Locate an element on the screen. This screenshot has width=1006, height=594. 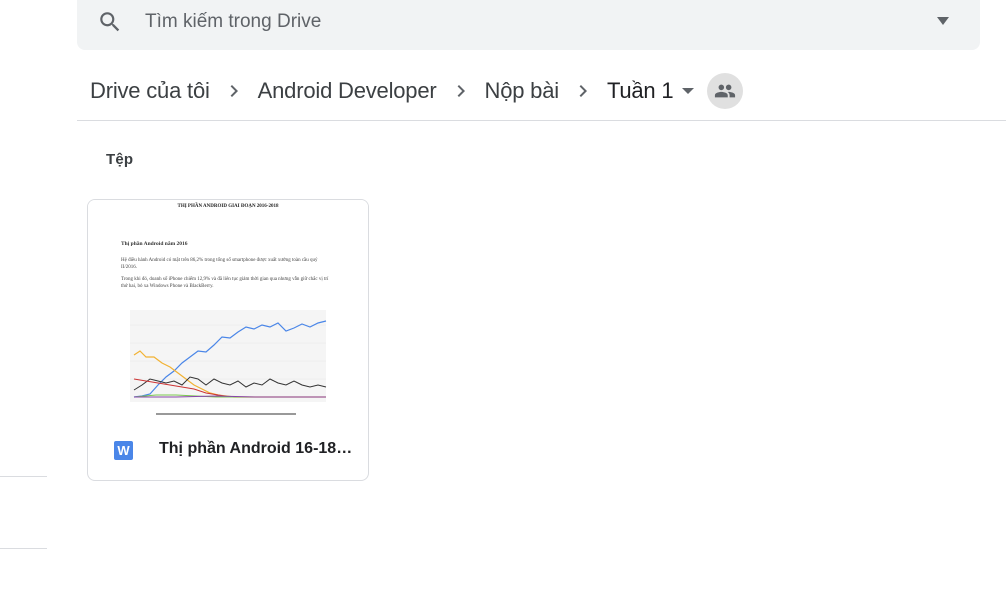
breadcrumb-nop-bai: Nộp bài is located at coordinates (522, 91).